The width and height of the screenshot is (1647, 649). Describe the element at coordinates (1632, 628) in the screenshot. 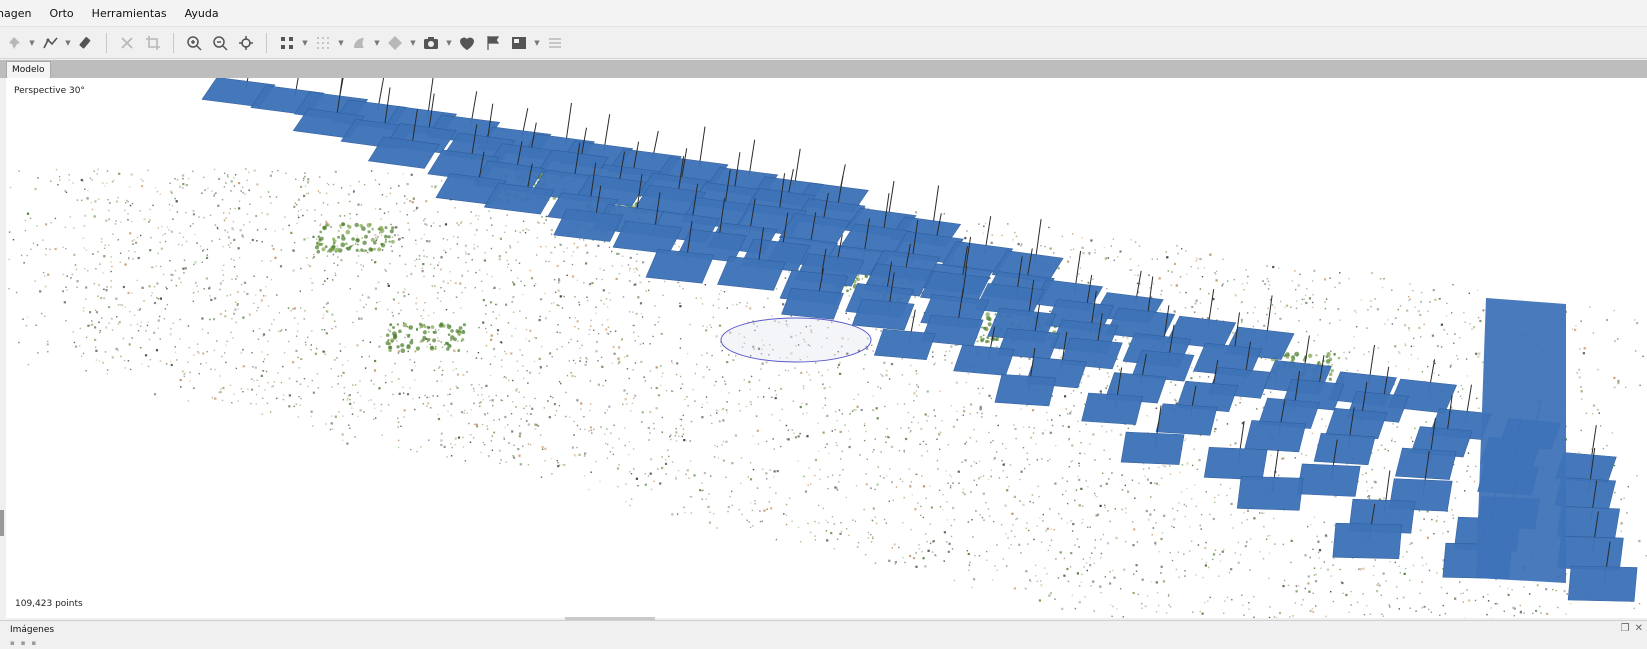

I see `panel-window-buttons: ❐ ✕` at that location.